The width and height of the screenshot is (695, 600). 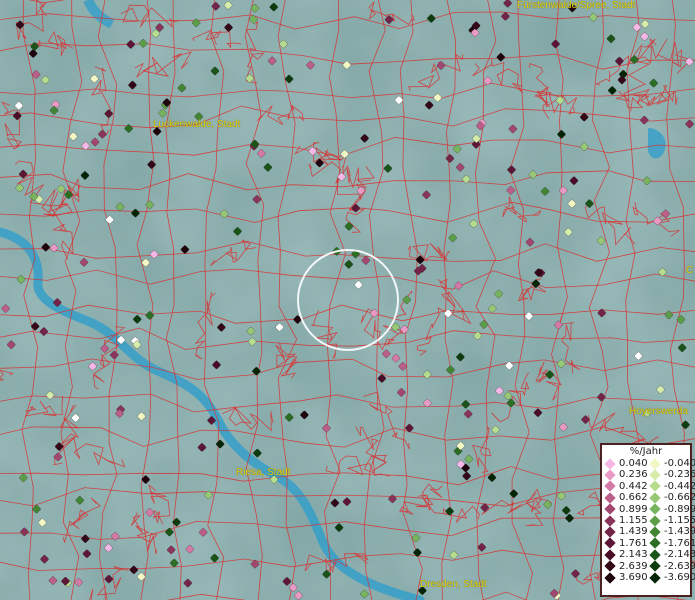 I want to click on legend-value: 3.690, so click(x=633, y=577).